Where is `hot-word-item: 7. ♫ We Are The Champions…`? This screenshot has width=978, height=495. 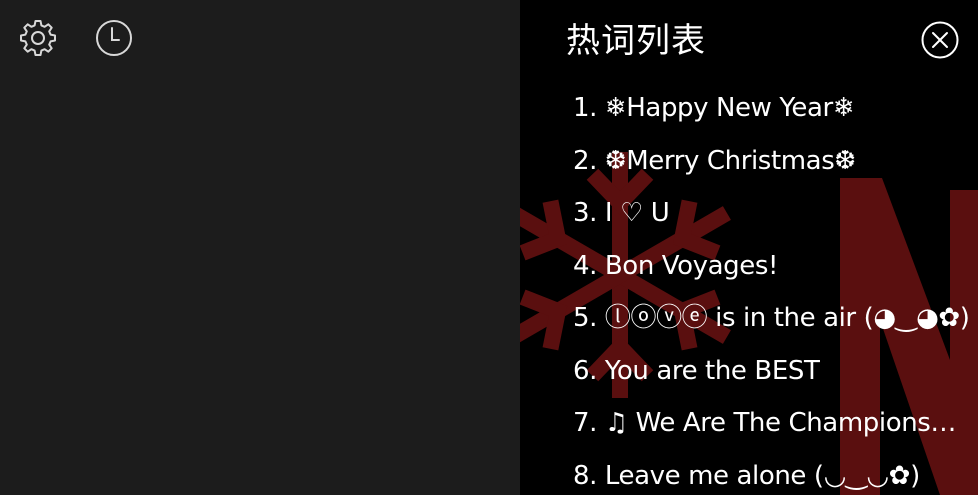
hot-word-item: 7. ♫ We Are The Champions… is located at coordinates (773, 423).